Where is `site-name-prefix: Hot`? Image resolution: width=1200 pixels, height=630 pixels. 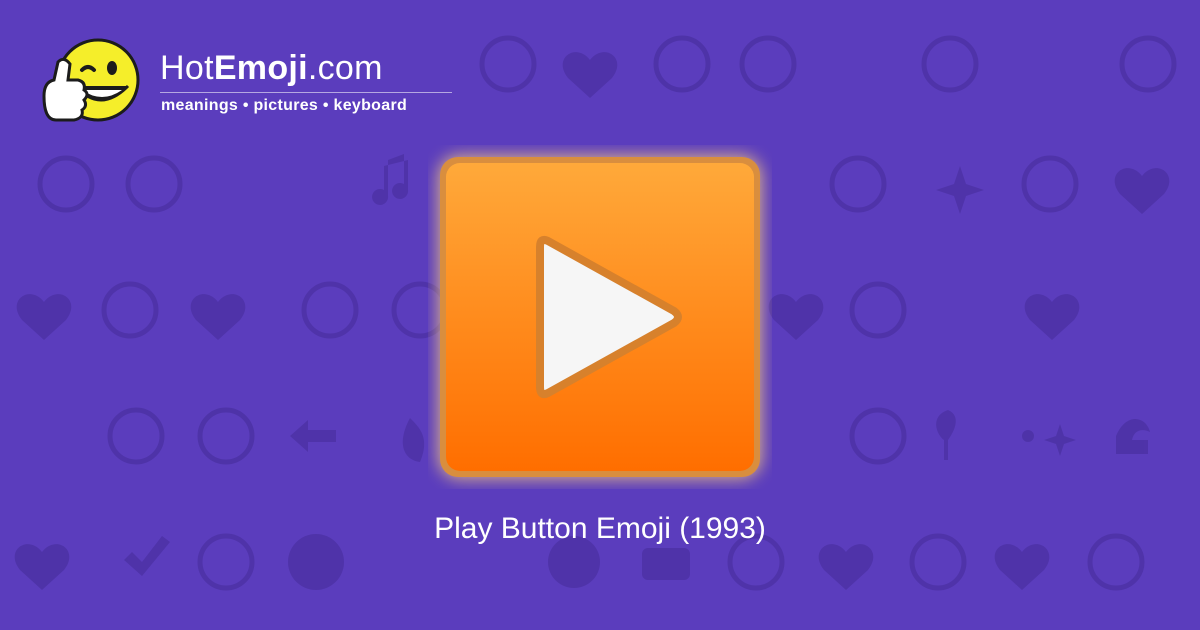 site-name-prefix: Hot is located at coordinates (187, 68).